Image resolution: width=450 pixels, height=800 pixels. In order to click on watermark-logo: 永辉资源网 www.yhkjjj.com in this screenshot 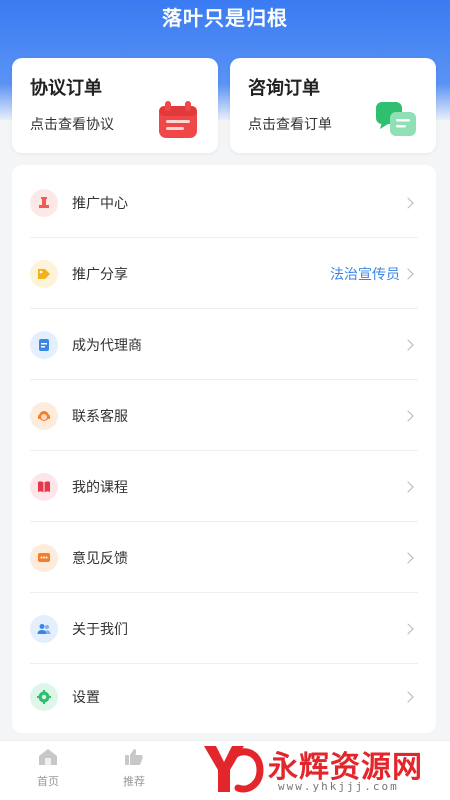, I will do `click(320, 768)`.